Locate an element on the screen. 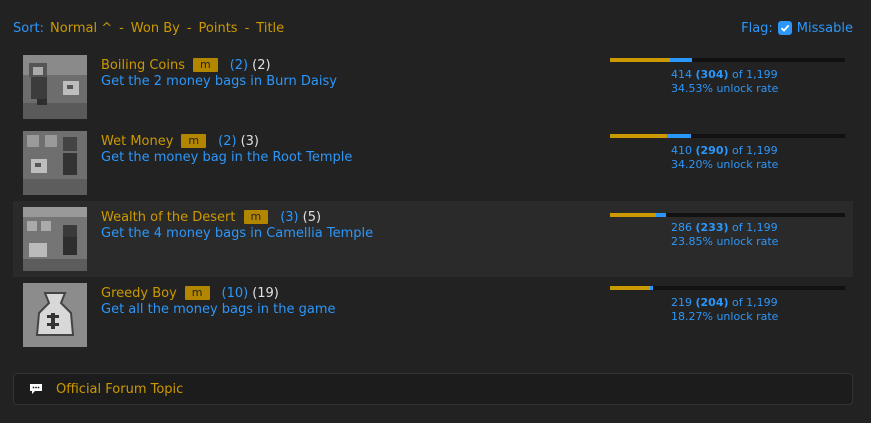 Image resolution: width=871 pixels, height=423 pixels. flag-label: Flag: is located at coordinates (757, 28).